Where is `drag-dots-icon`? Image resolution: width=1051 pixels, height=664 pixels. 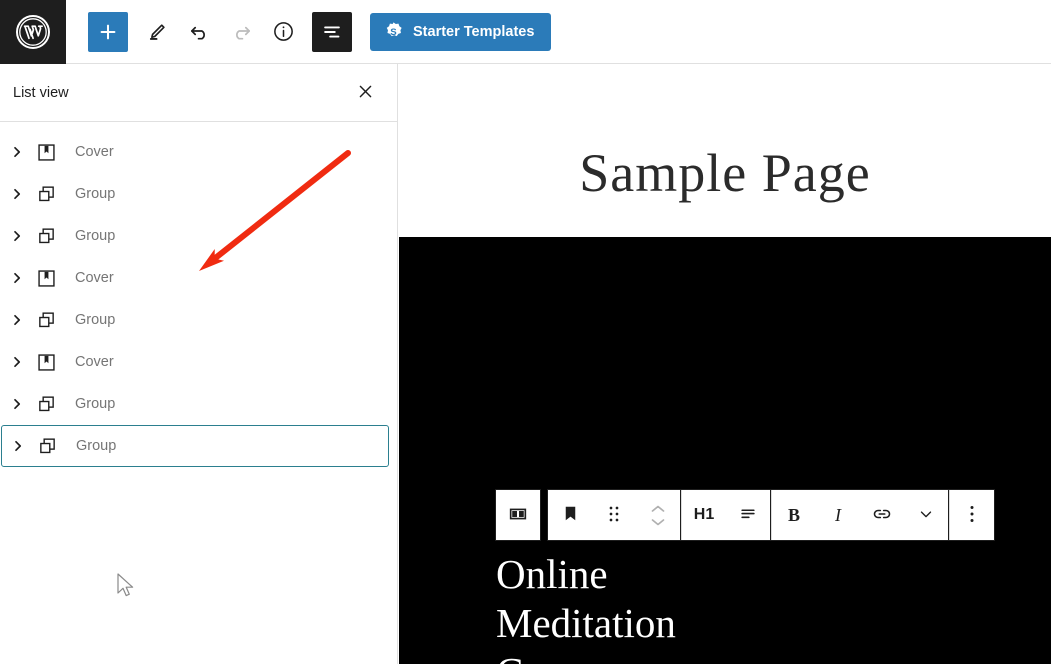 drag-dots-icon is located at coordinates (614, 515).